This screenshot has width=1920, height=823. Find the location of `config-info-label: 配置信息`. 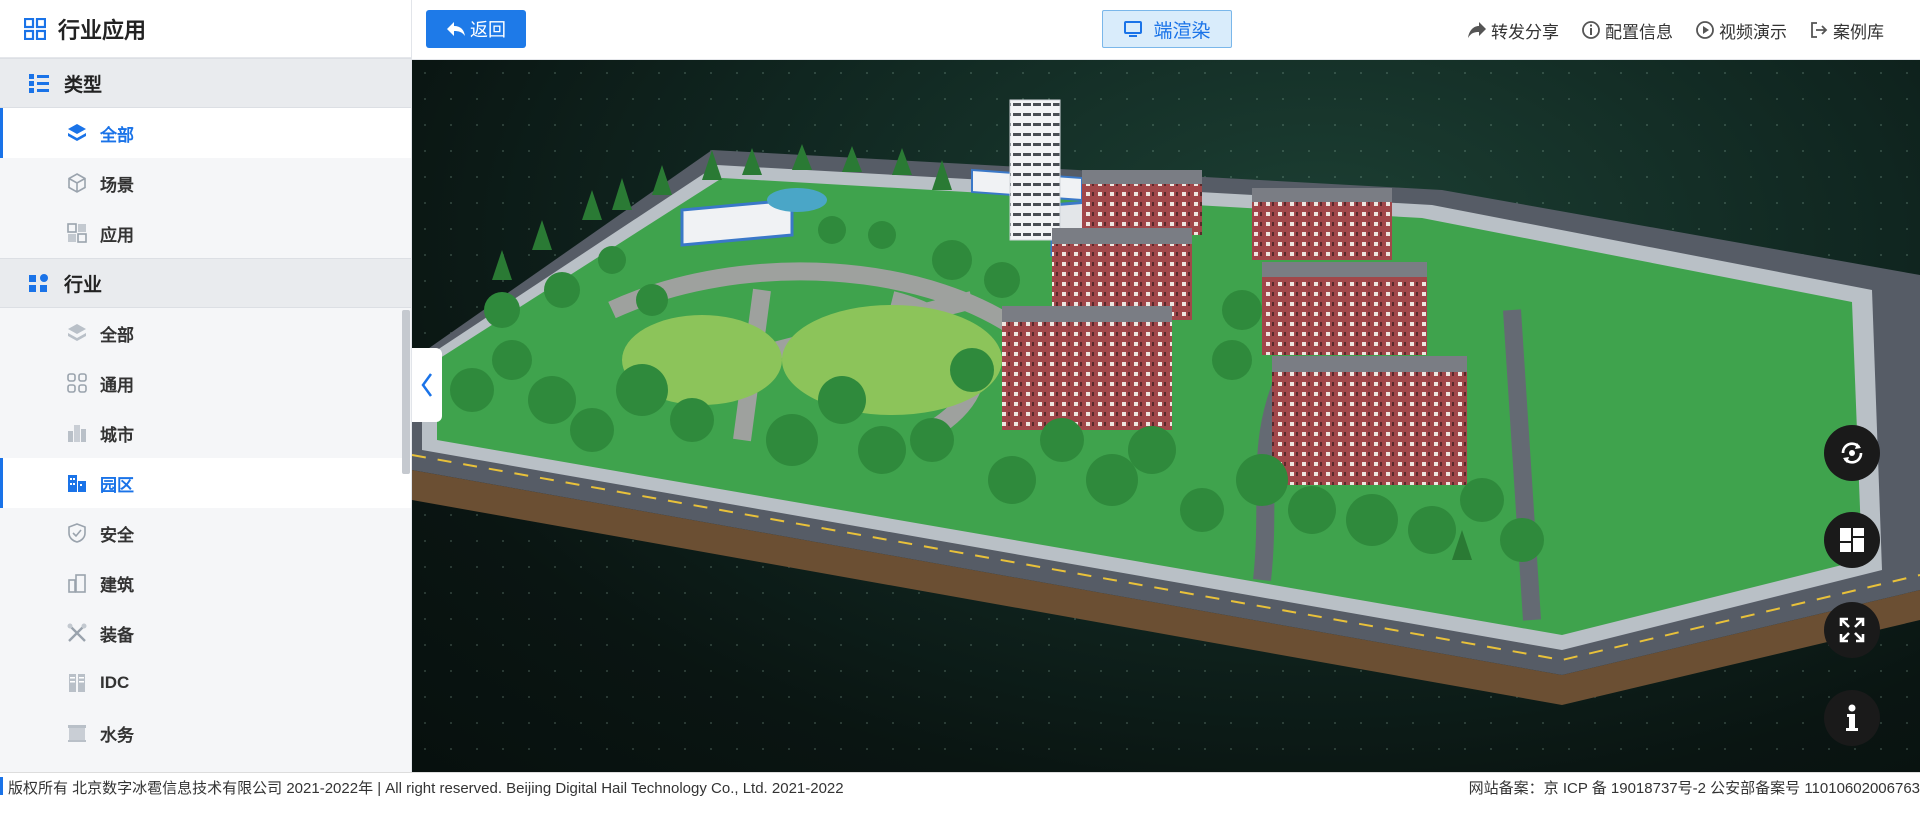

config-info-label: 配置信息 is located at coordinates (1639, 32).